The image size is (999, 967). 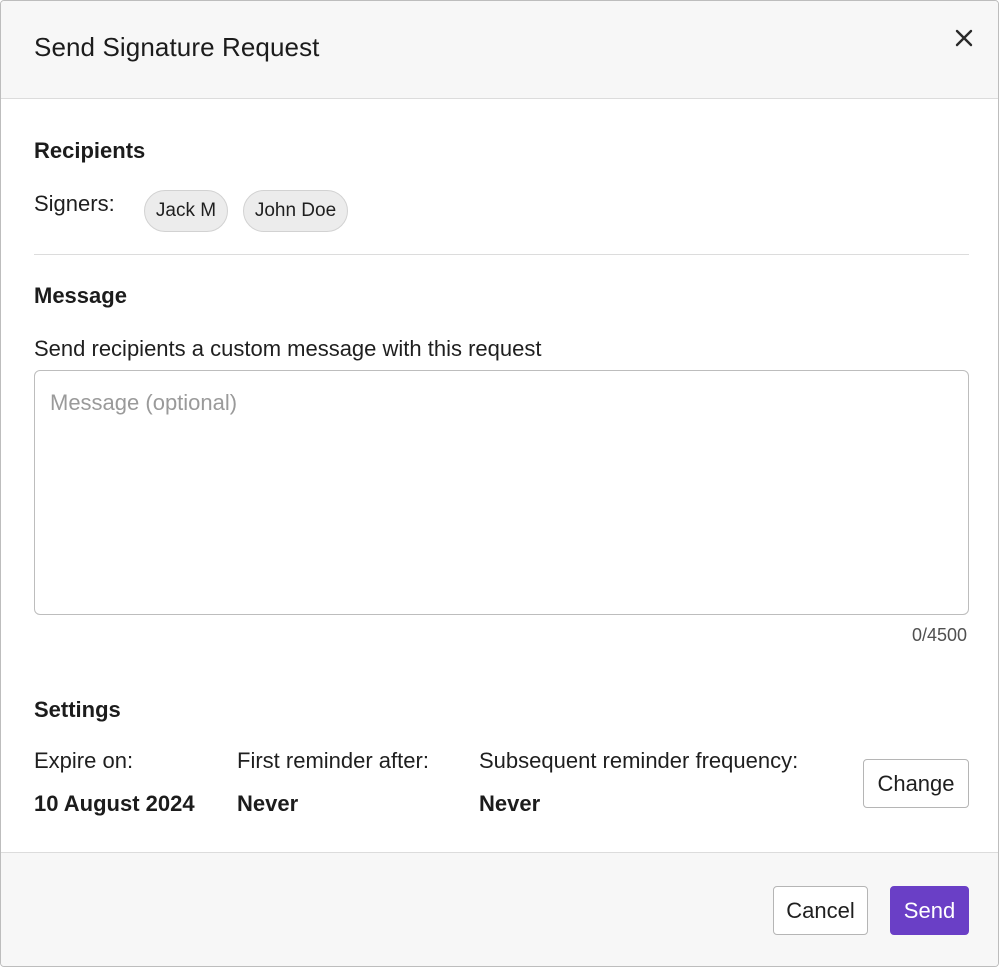 I want to click on close-icon, so click(x=964, y=38).